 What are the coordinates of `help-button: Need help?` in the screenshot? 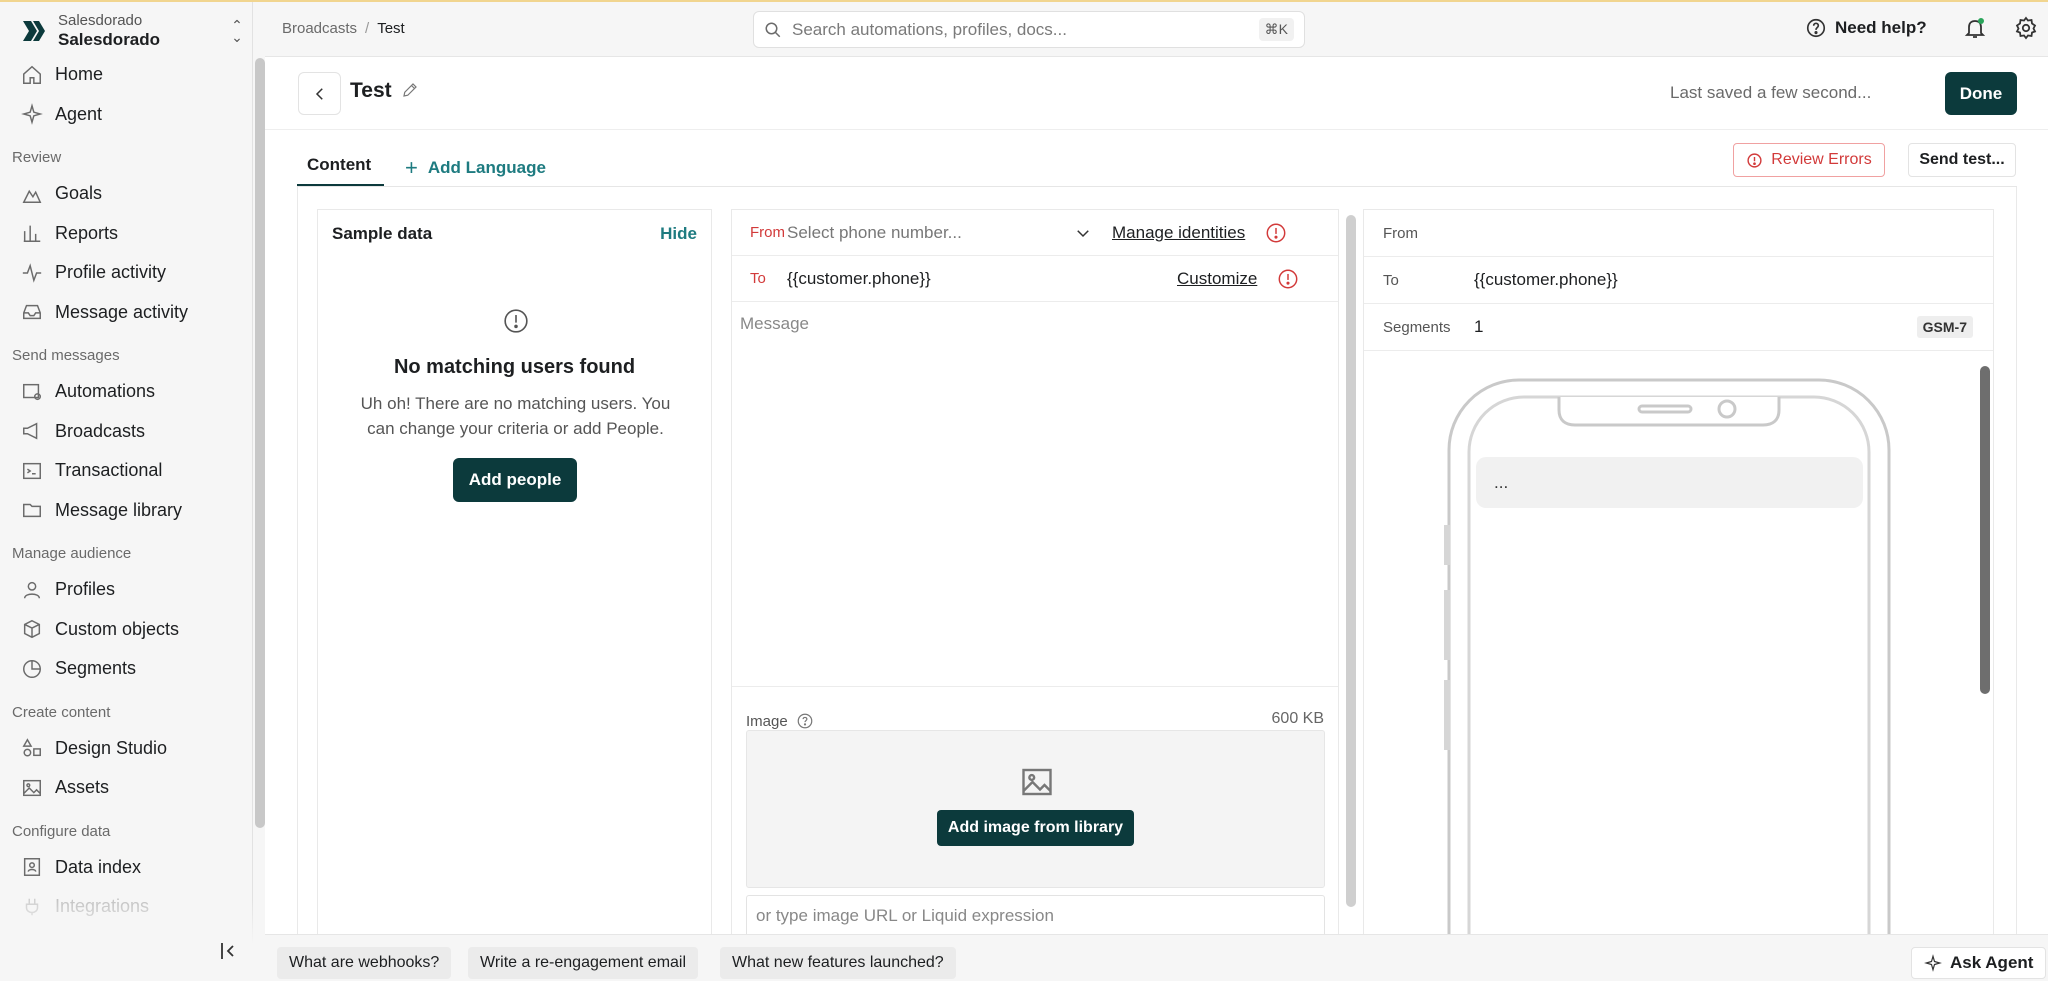 It's located at (1866, 28).